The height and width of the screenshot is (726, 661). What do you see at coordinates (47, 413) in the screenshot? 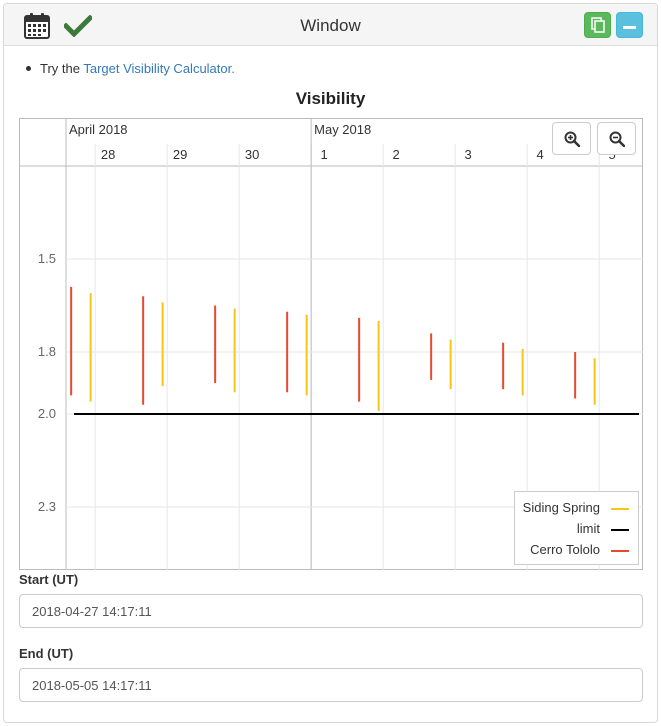
I see `y-tick-label: 2.0` at bounding box center [47, 413].